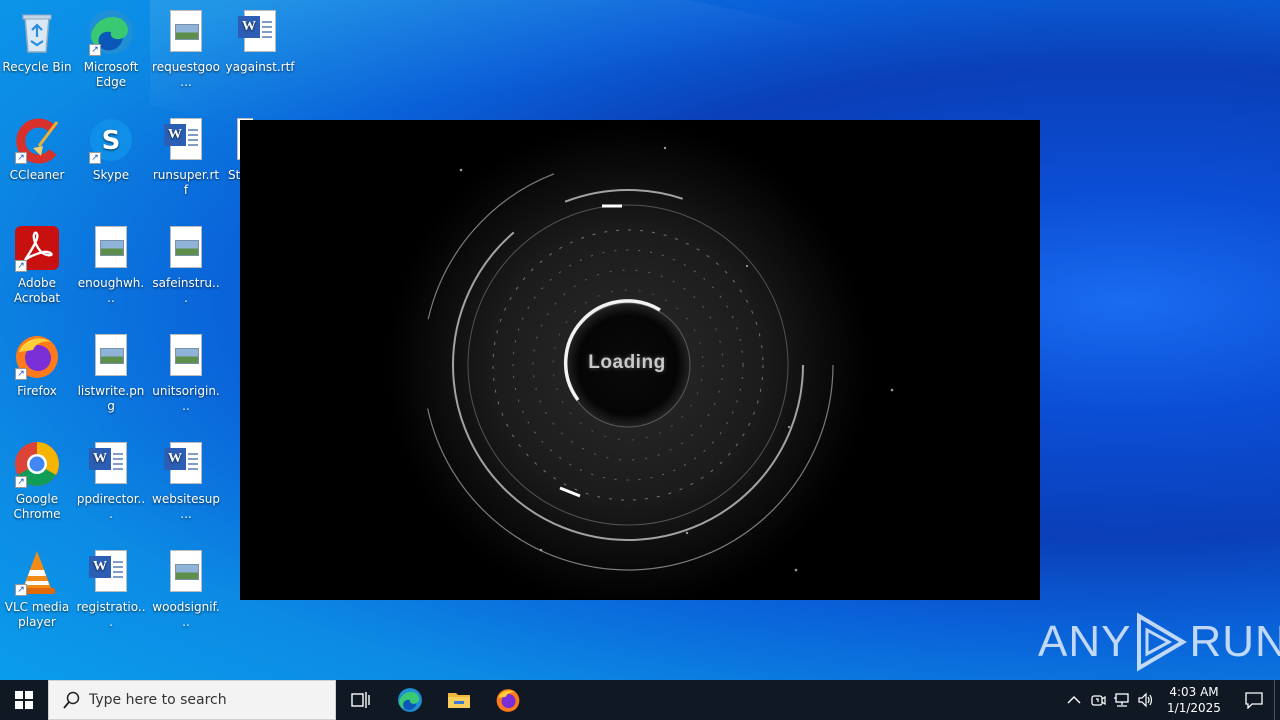 This screenshot has width=1280, height=720. Describe the element at coordinates (111, 398) in the screenshot. I see `desktop-icon-label: listwrite.png` at that location.